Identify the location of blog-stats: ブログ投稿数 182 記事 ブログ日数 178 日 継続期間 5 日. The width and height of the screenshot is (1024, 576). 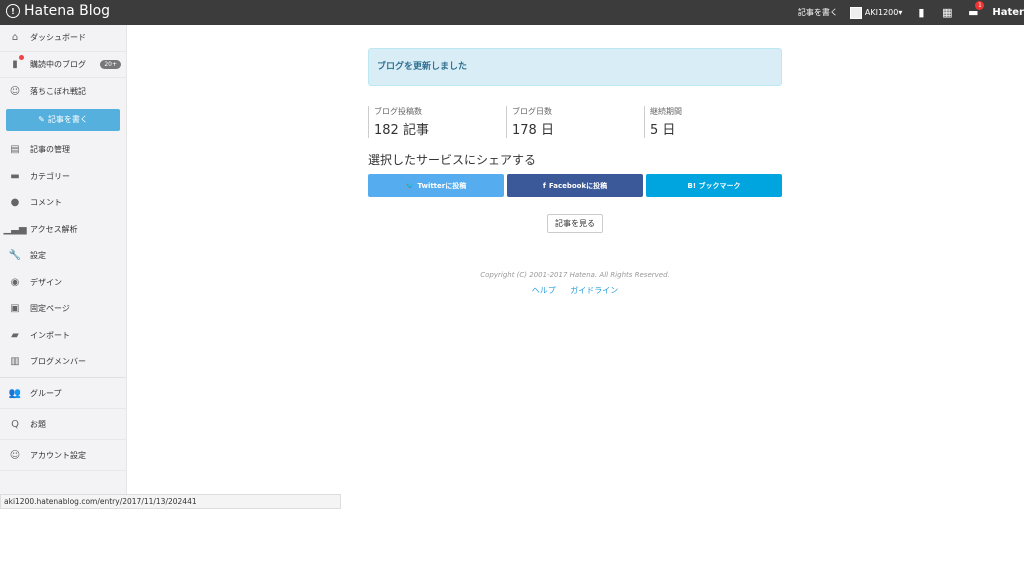
(575, 122).